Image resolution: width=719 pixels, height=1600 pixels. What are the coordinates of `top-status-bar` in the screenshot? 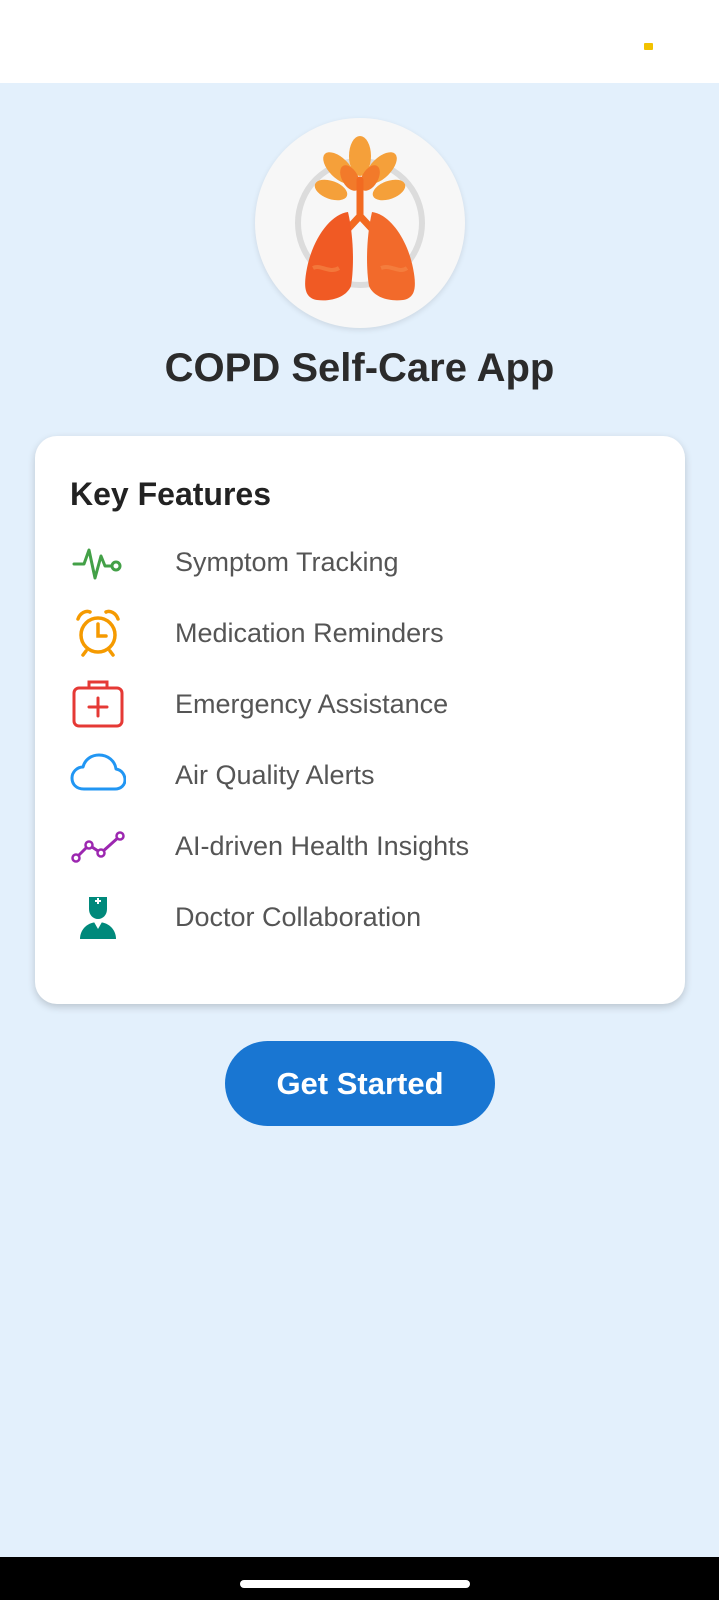 It's located at (359, 41).